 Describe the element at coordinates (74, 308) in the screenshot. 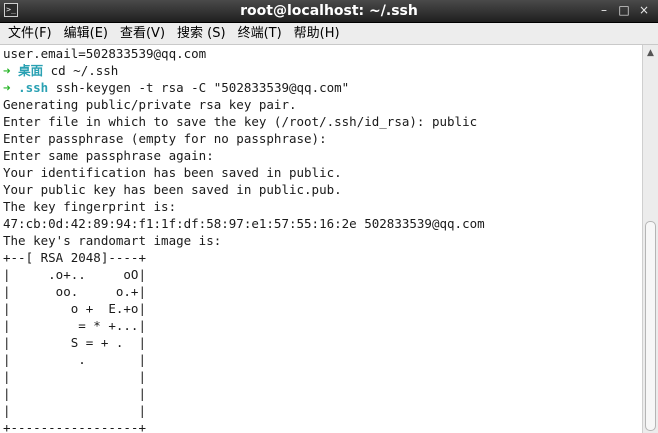

I see `randomart-line: | o + E.+o|` at that location.